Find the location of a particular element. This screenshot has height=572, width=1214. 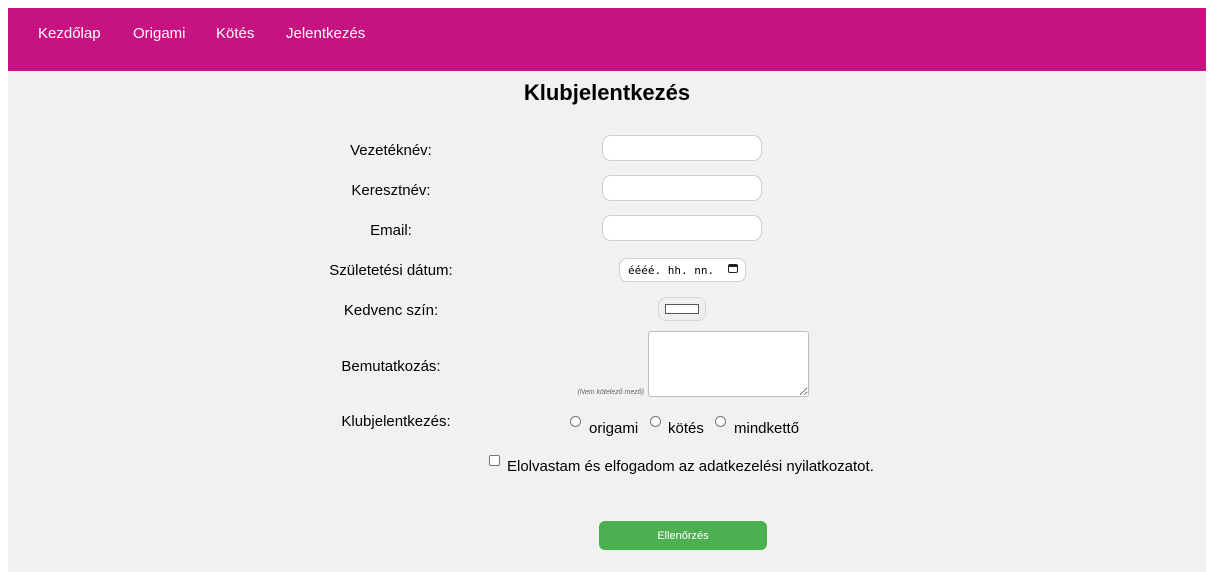

club-label: Klubjelentkezés: is located at coordinates (396, 421).